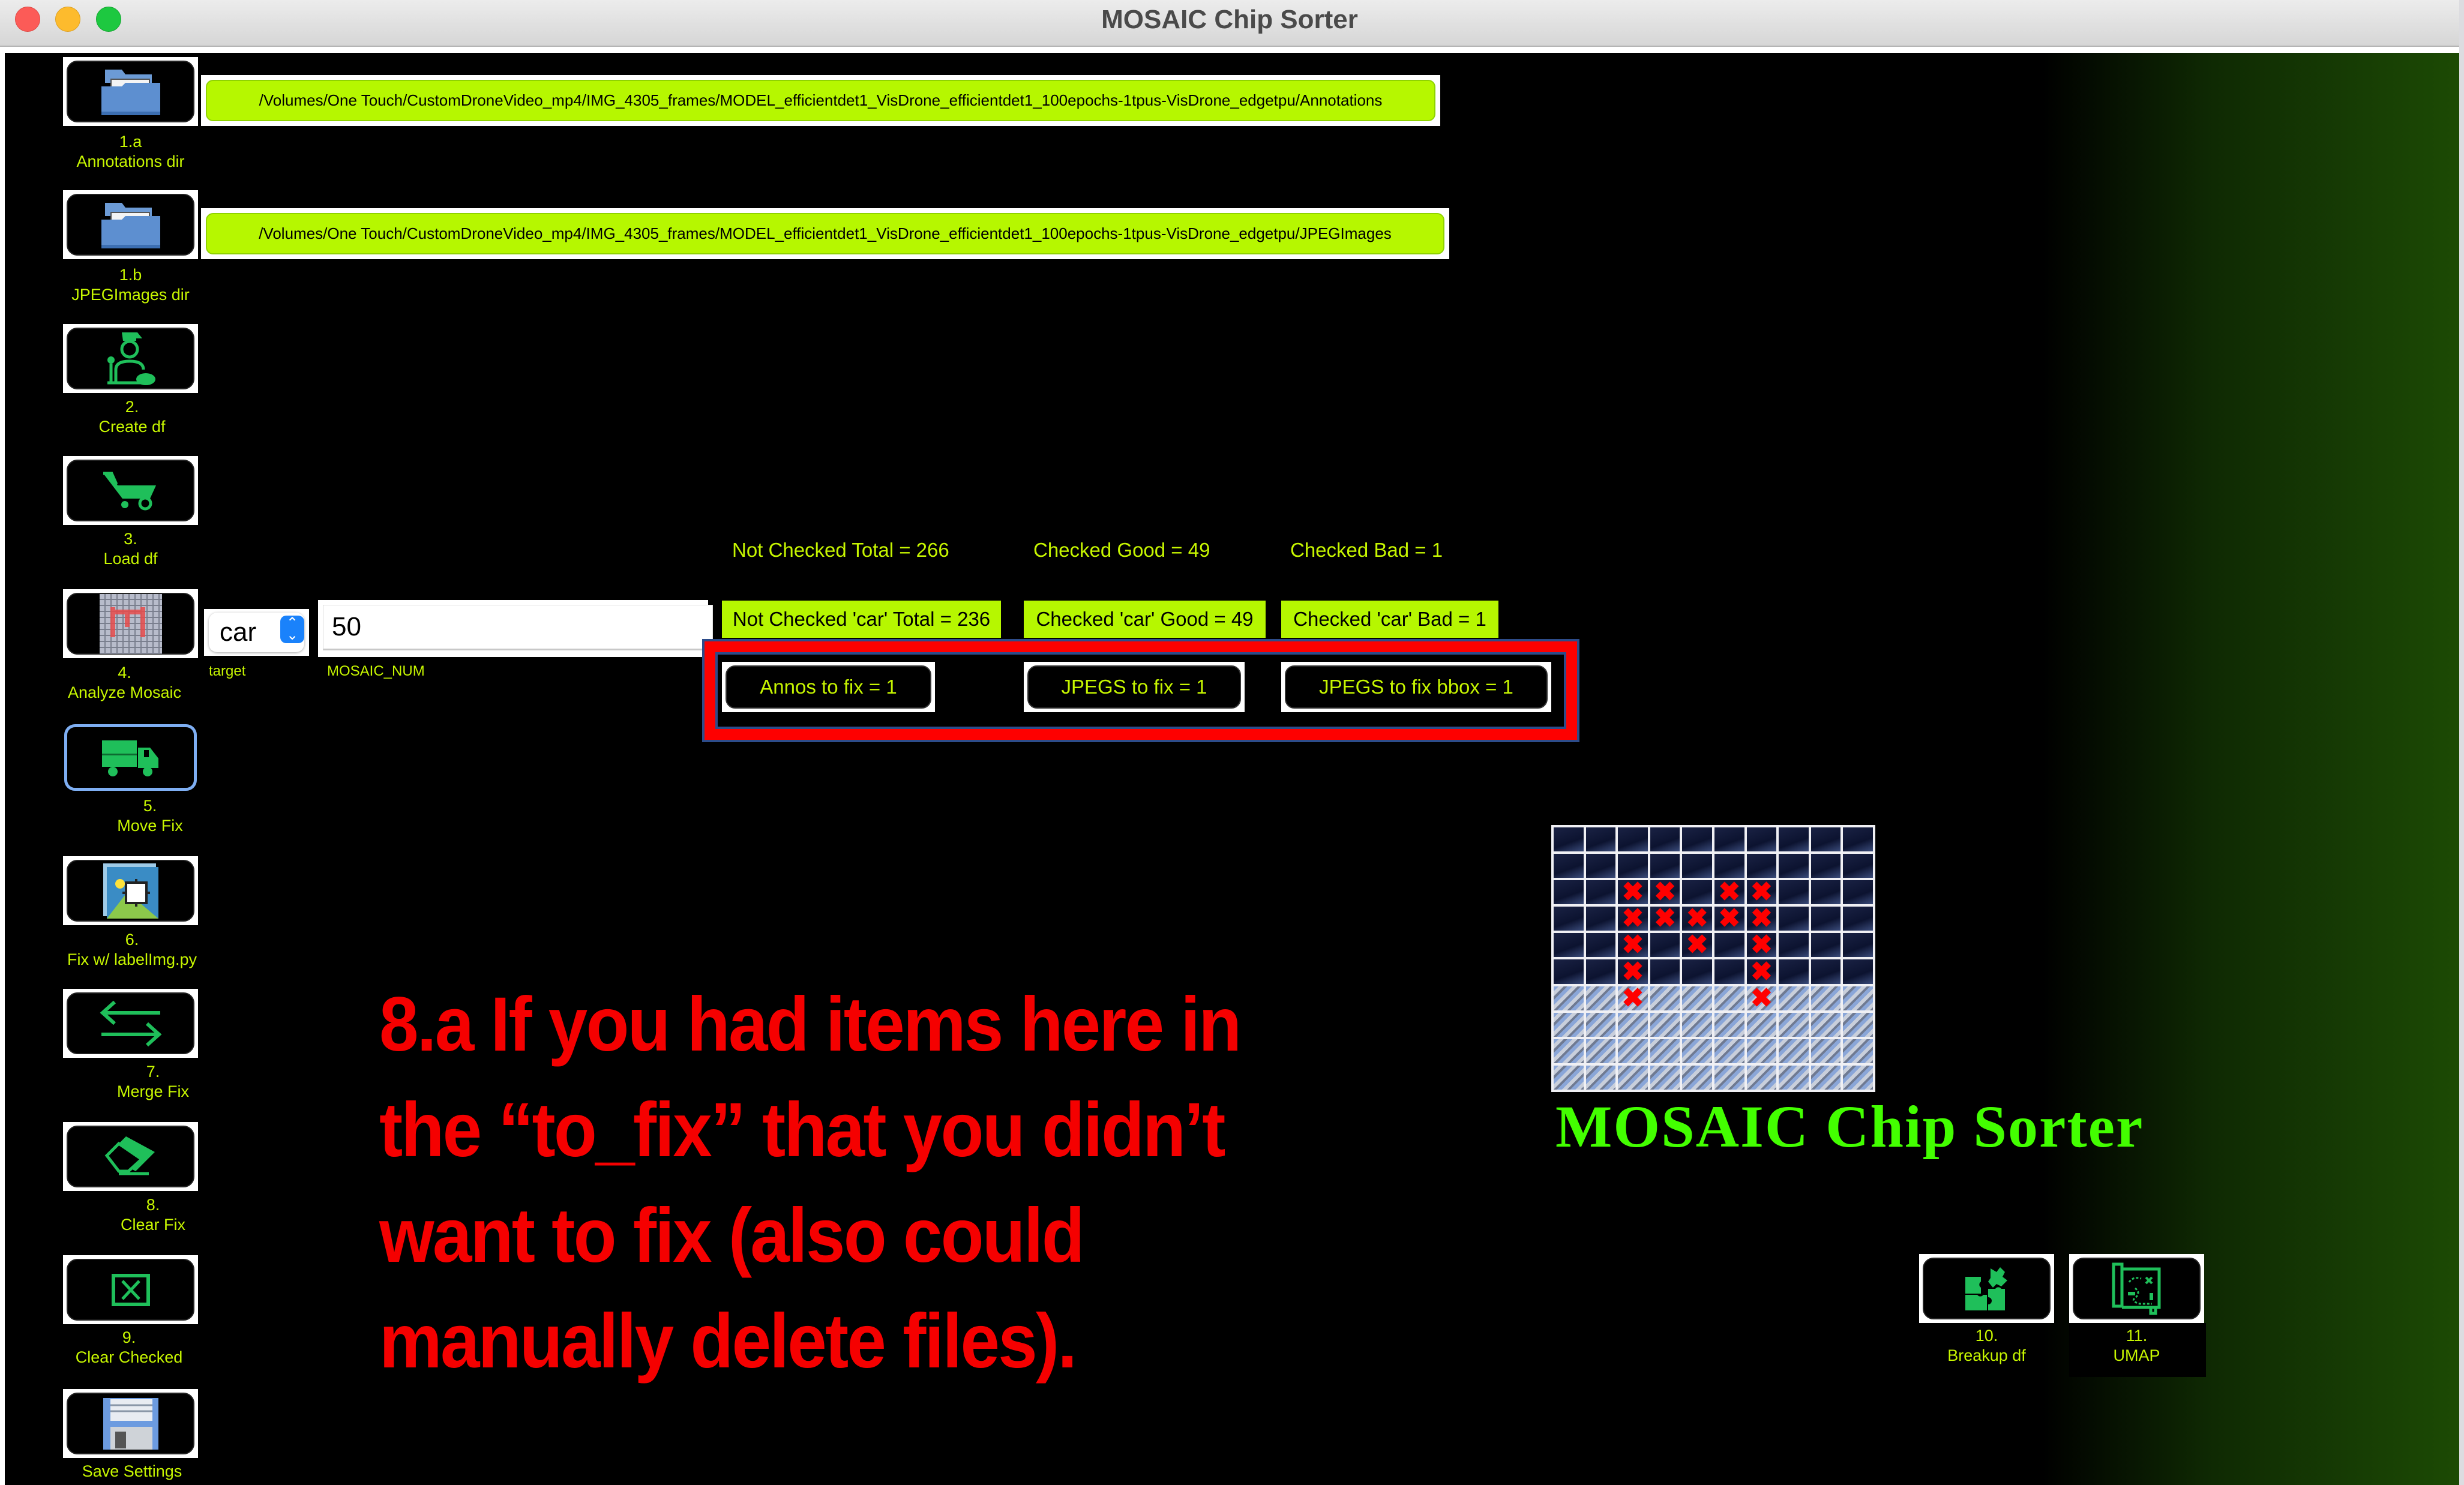  I want to click on step-label: Merge Fix, so click(153, 1091).